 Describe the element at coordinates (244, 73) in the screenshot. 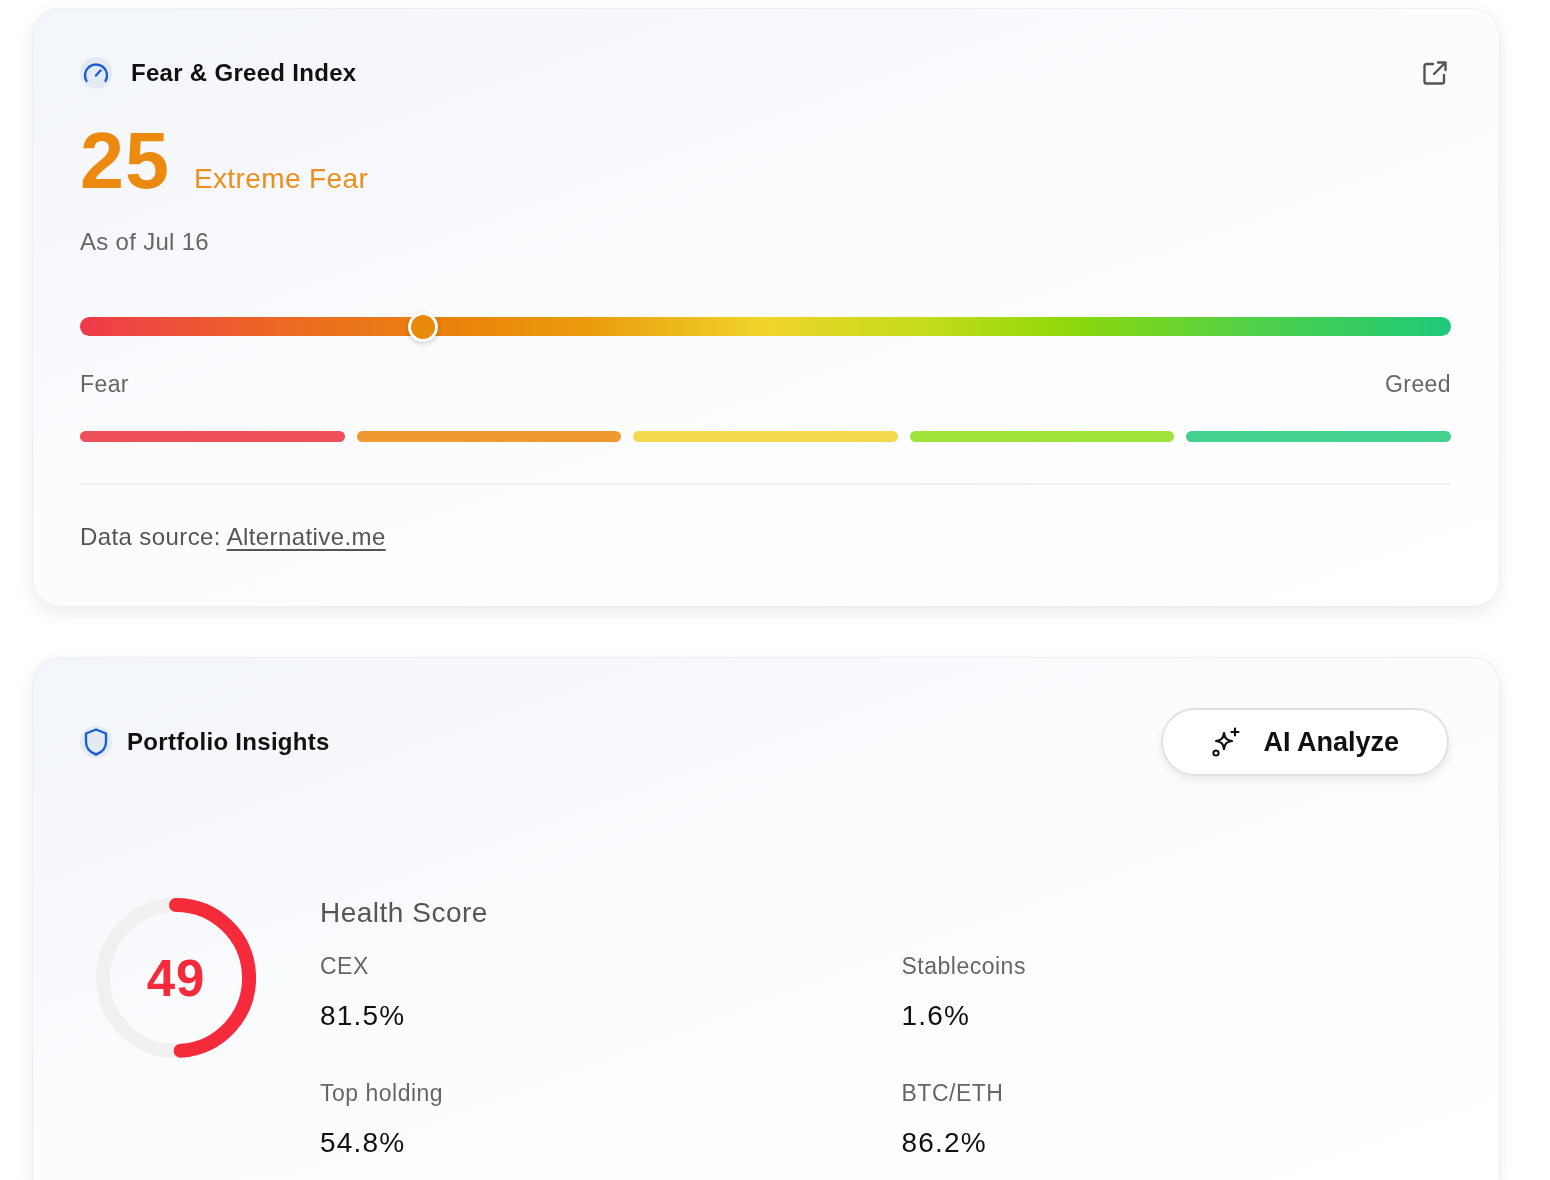

I see `card-title: Fear & Greed Index` at that location.